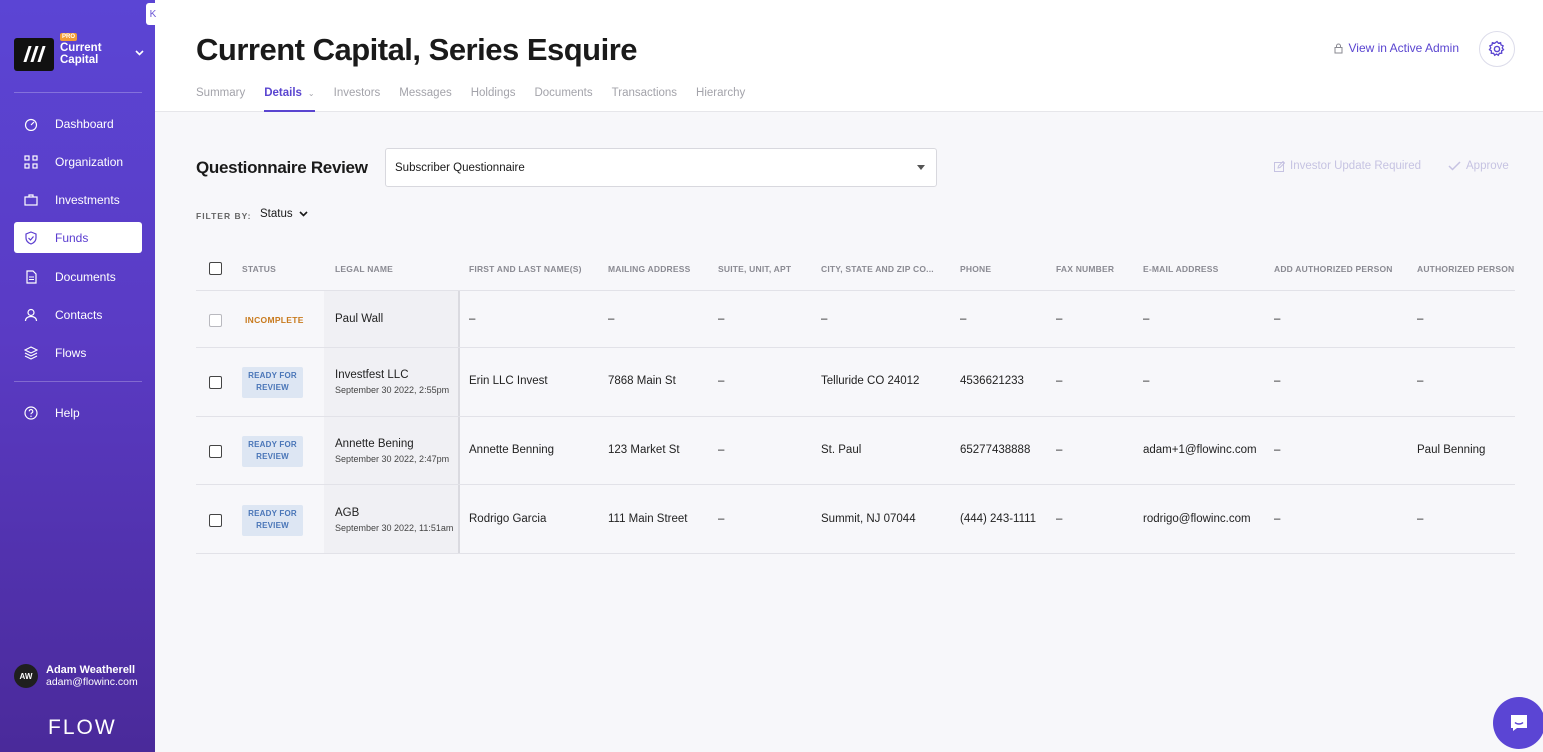 This screenshot has width=1543, height=752. I want to click on column-header: FIRST AND LAST NAME(S), so click(525, 269).